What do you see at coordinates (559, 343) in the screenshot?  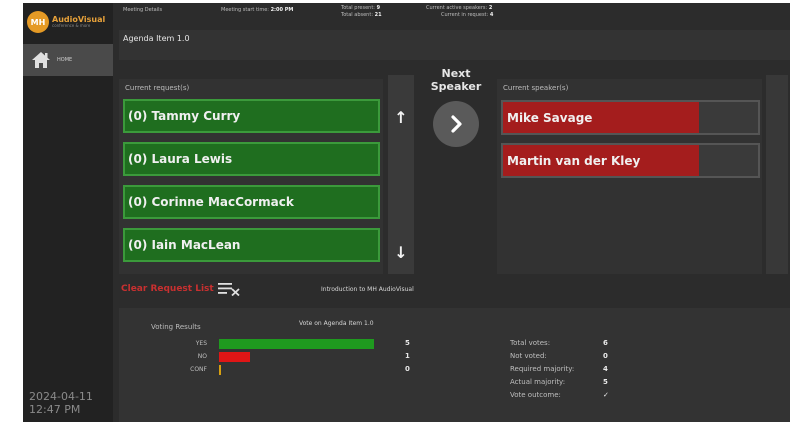 I see `stat-total-votes: Total votes: 6` at bounding box center [559, 343].